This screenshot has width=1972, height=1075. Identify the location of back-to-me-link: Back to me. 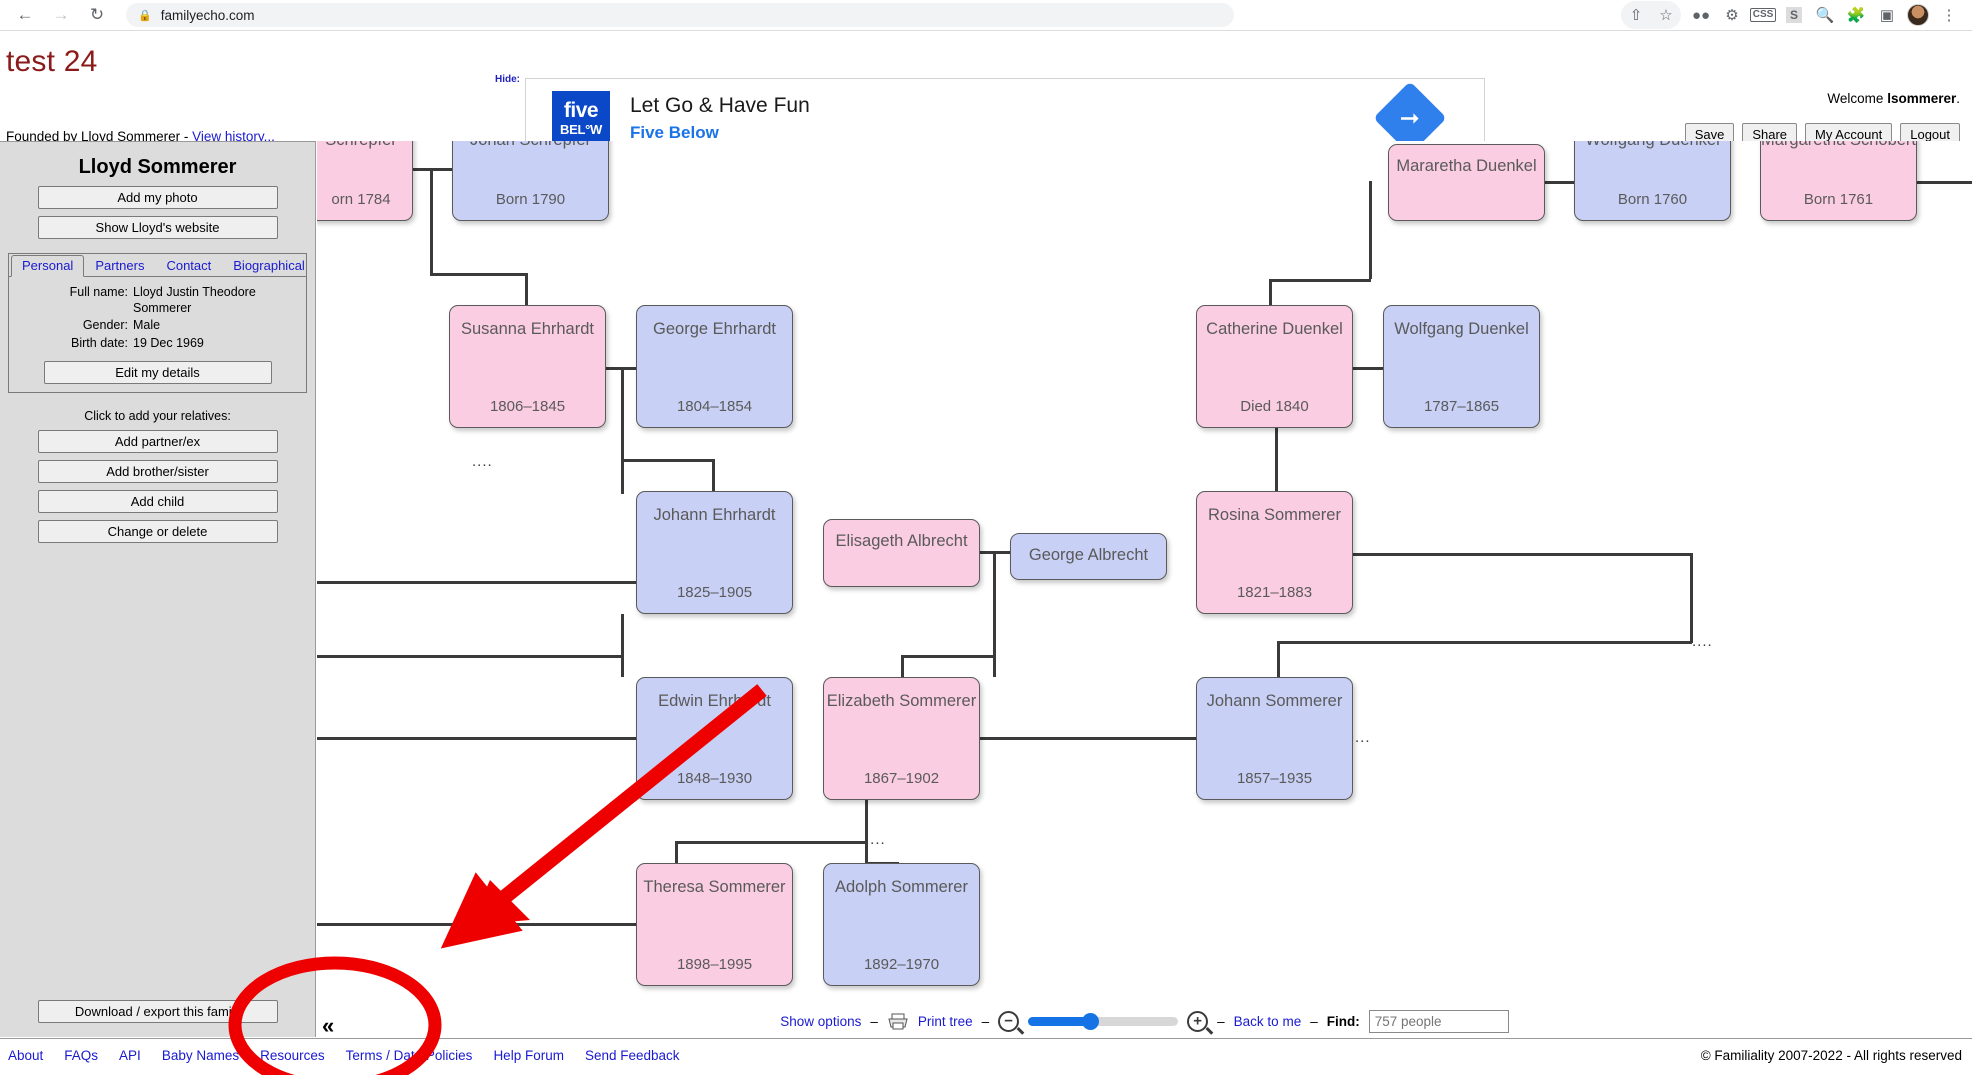
(1268, 1021).